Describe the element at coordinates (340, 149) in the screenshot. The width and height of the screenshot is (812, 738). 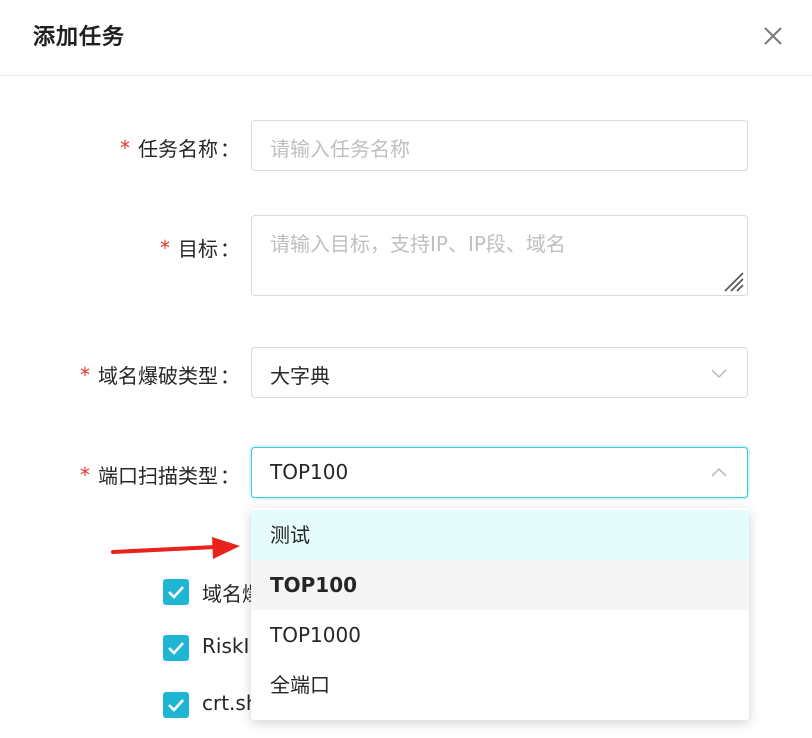
I see `task-name-placeholder: 请输入任务名称` at that location.